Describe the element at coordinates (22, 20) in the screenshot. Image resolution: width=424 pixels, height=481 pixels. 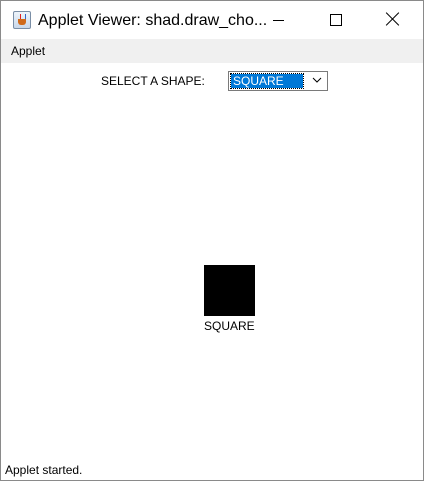
I see `java-cup-icon` at that location.